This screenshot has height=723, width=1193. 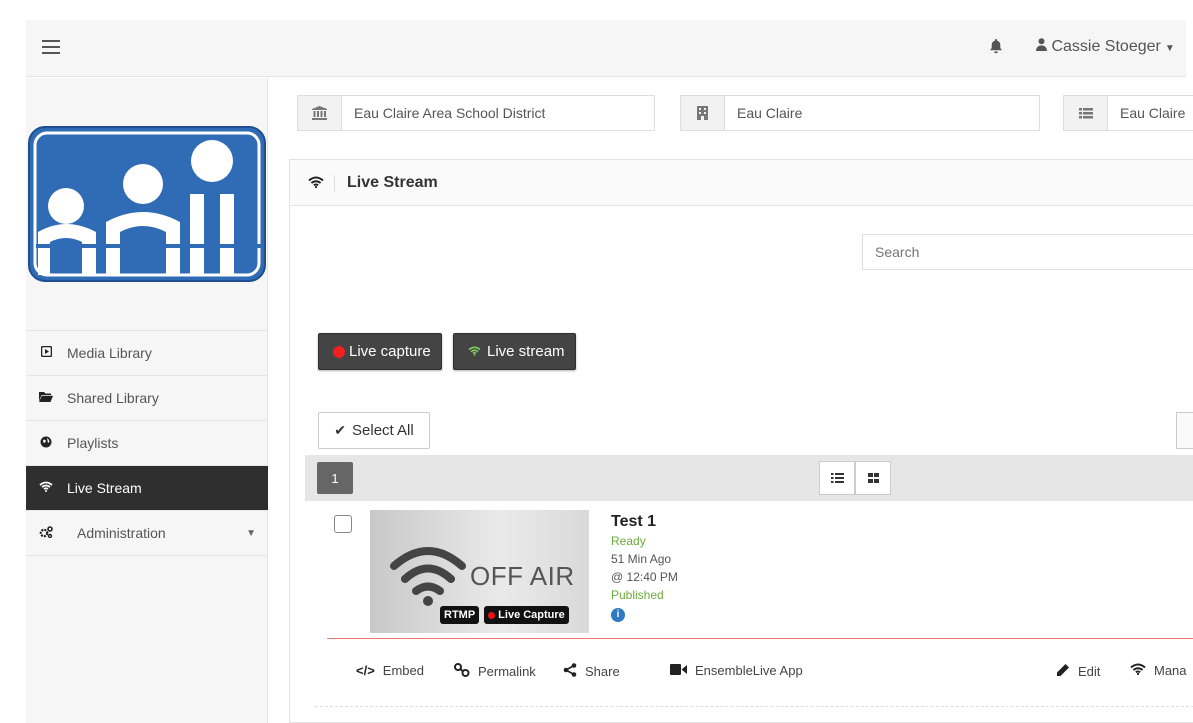 I want to click on select-all-button: ✔ Select All, so click(x=374, y=430).